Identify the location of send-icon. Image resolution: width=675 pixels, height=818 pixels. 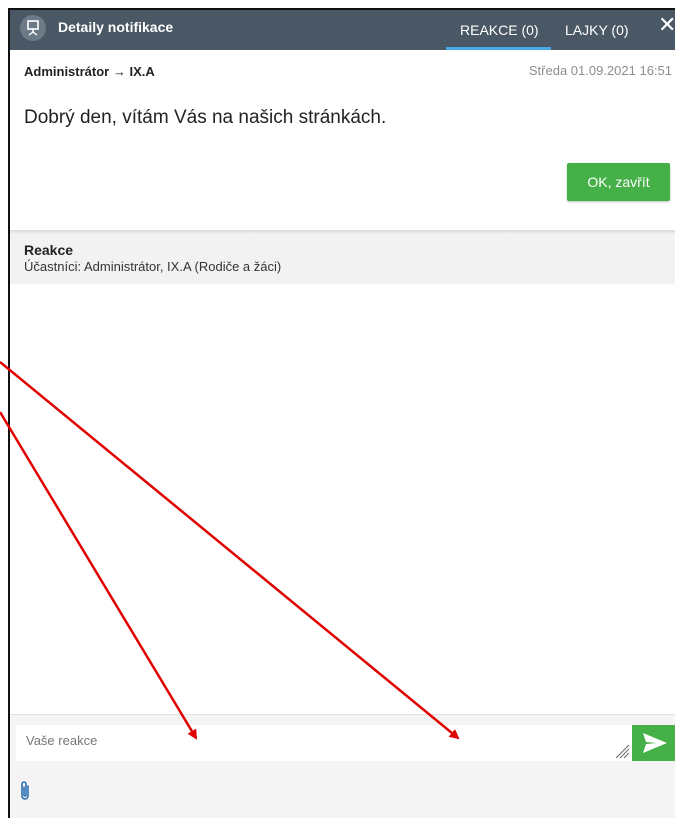
(654, 743).